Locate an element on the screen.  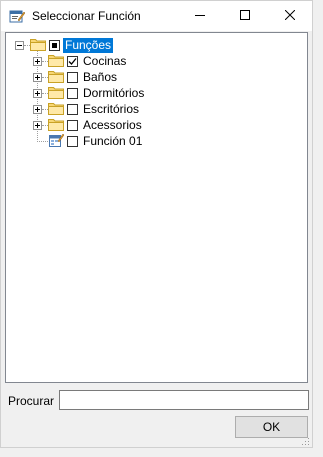
close-icon is located at coordinates (289, 16).